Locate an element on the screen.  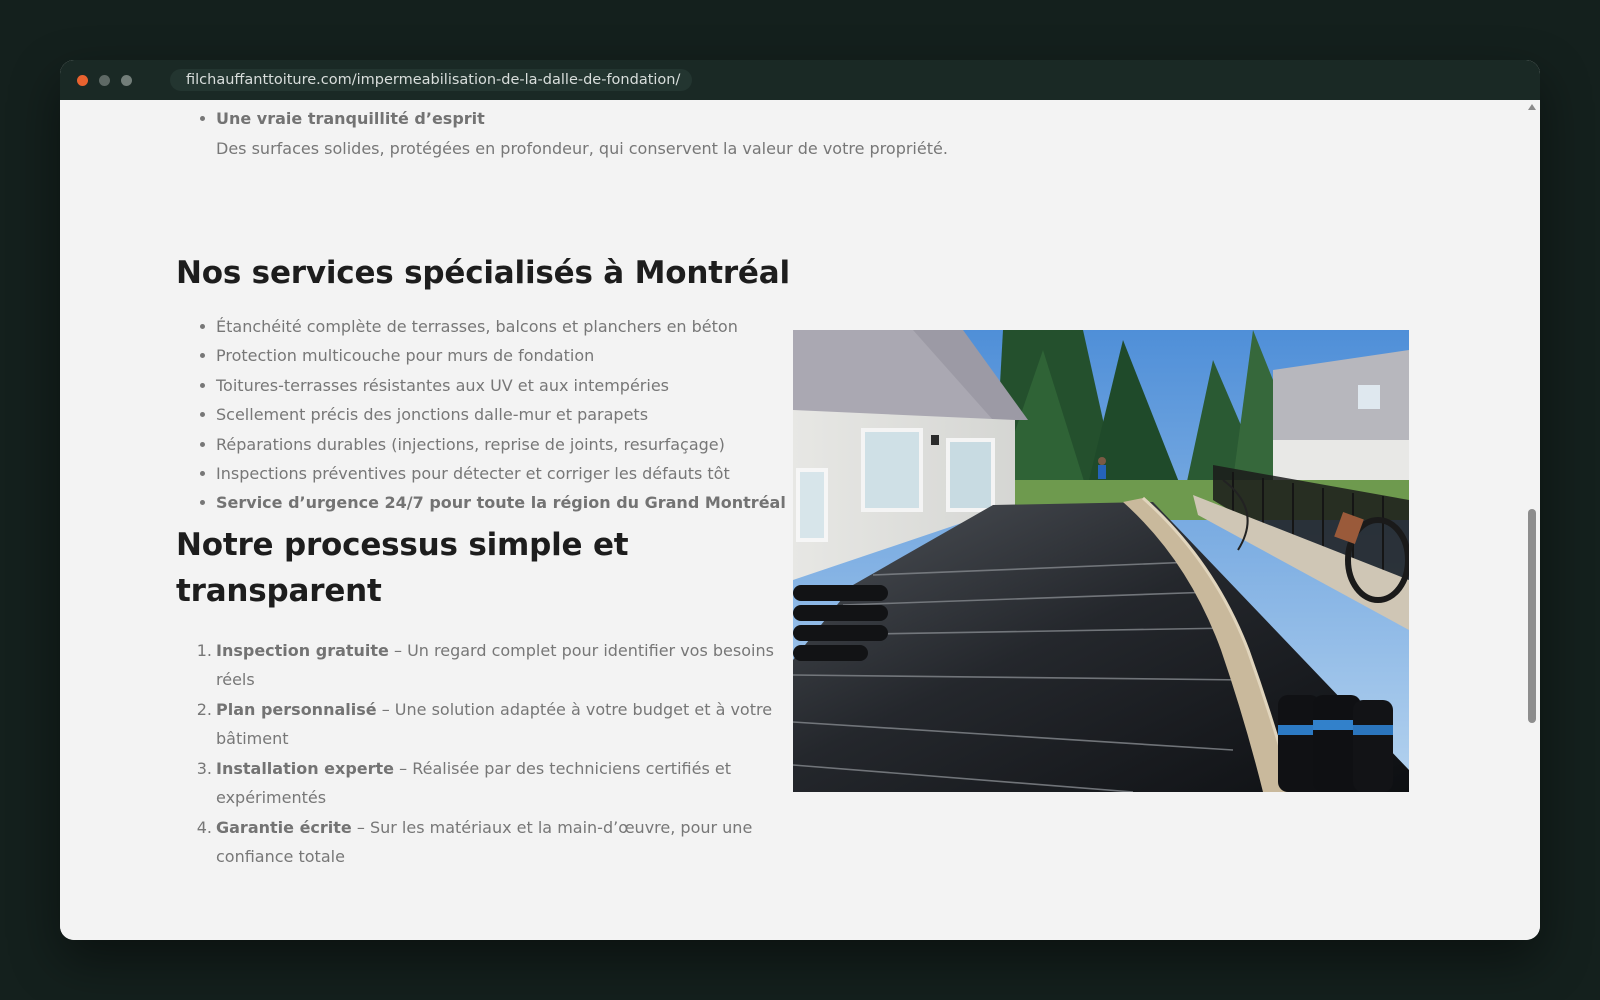
step-text-continued: expérimentés is located at coordinates (271, 797).